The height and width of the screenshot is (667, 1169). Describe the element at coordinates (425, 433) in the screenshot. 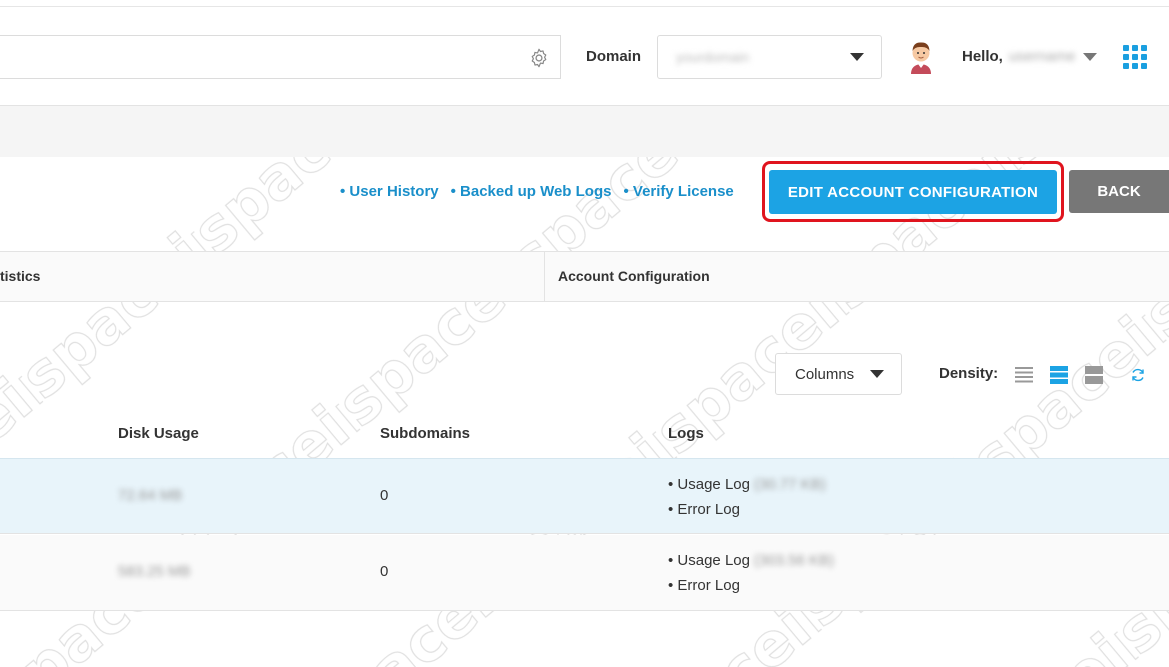

I see `column-header-subdomains: Subdomains` at that location.